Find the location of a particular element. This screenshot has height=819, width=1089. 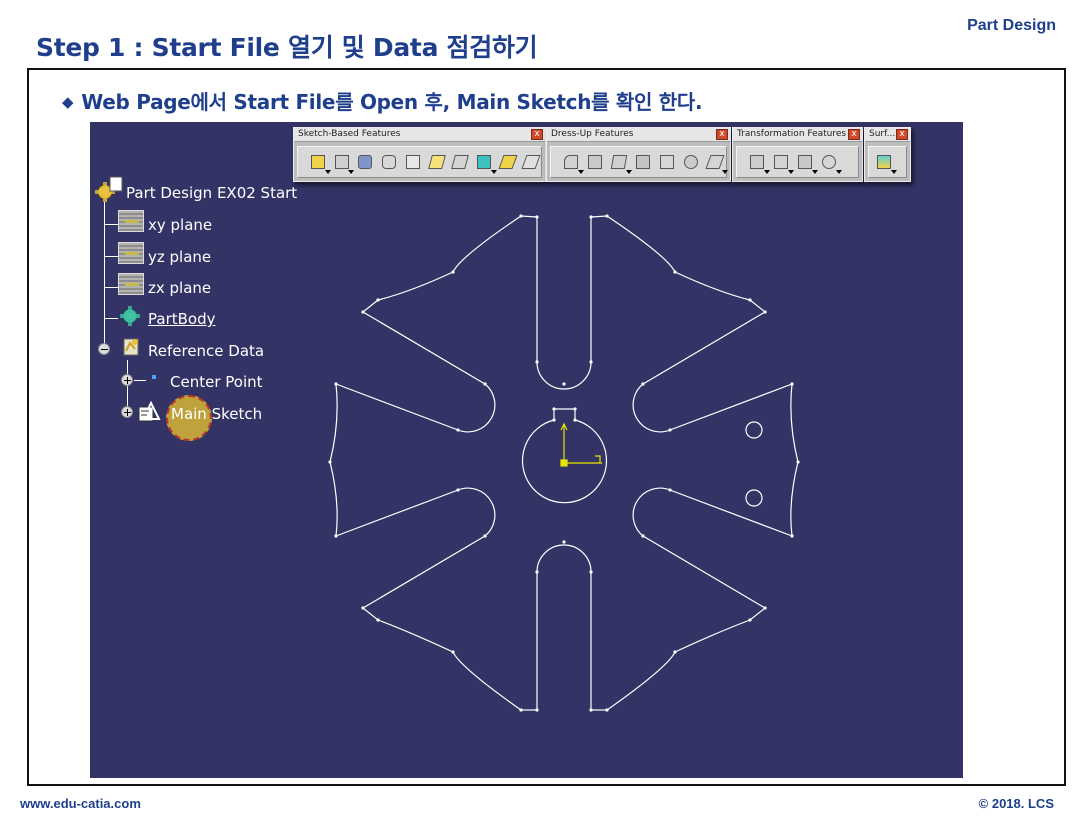

toolbar-title: Transformation Features is located at coordinates (792, 134).